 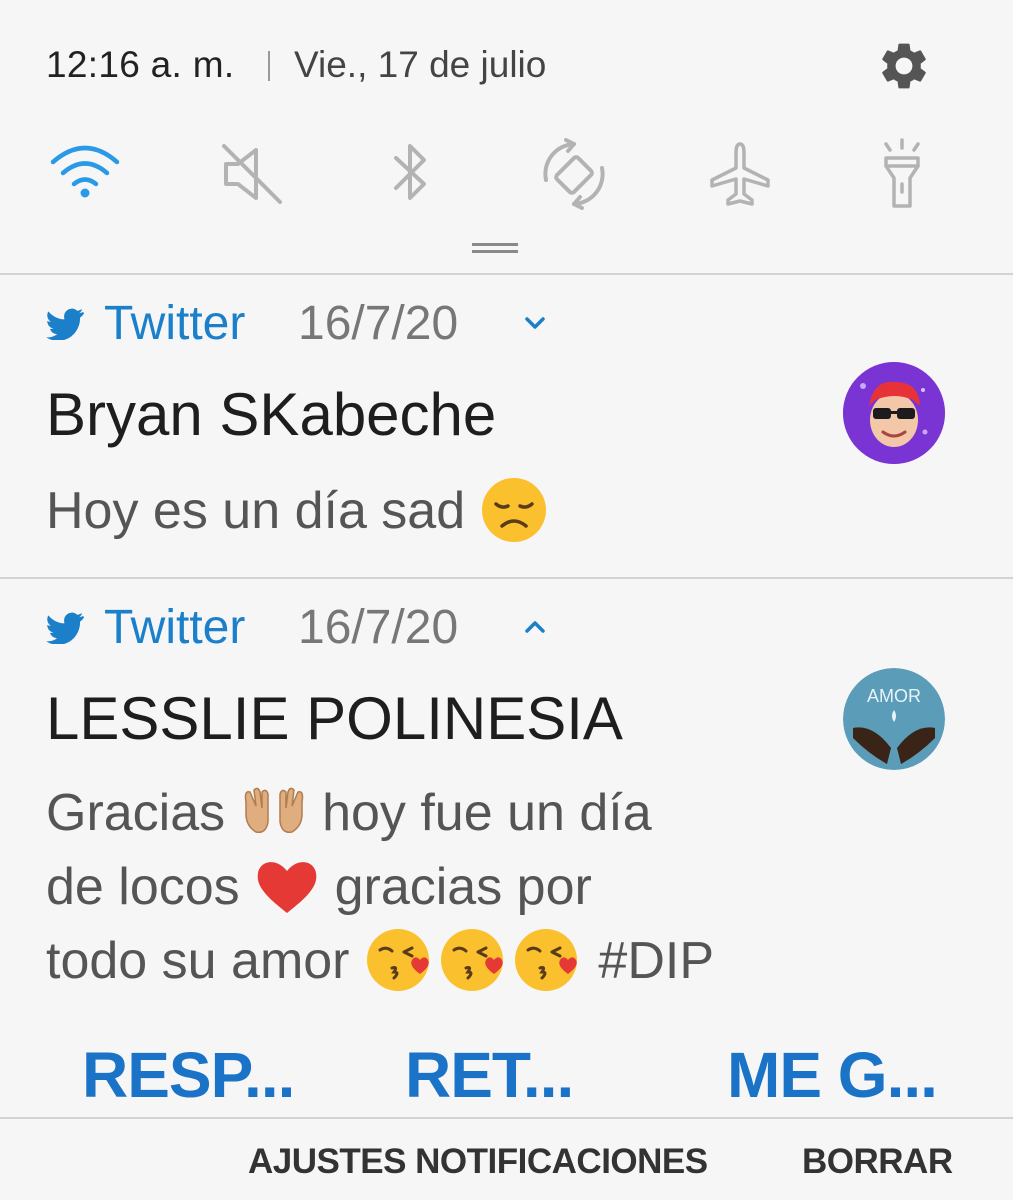 What do you see at coordinates (495, 248) in the screenshot?
I see `drag-handle` at bounding box center [495, 248].